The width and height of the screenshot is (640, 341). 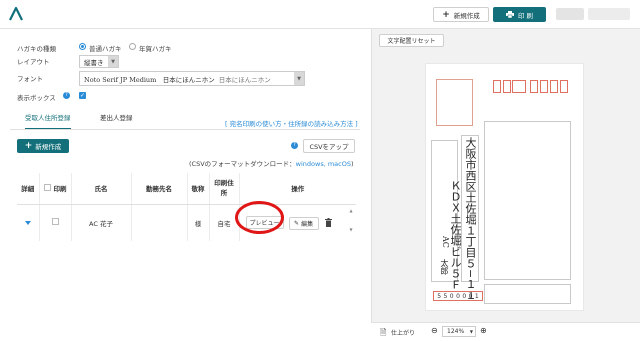 What do you see at coordinates (116, 117) in the screenshot?
I see `tab-sender: 差出人登録` at bounding box center [116, 117].